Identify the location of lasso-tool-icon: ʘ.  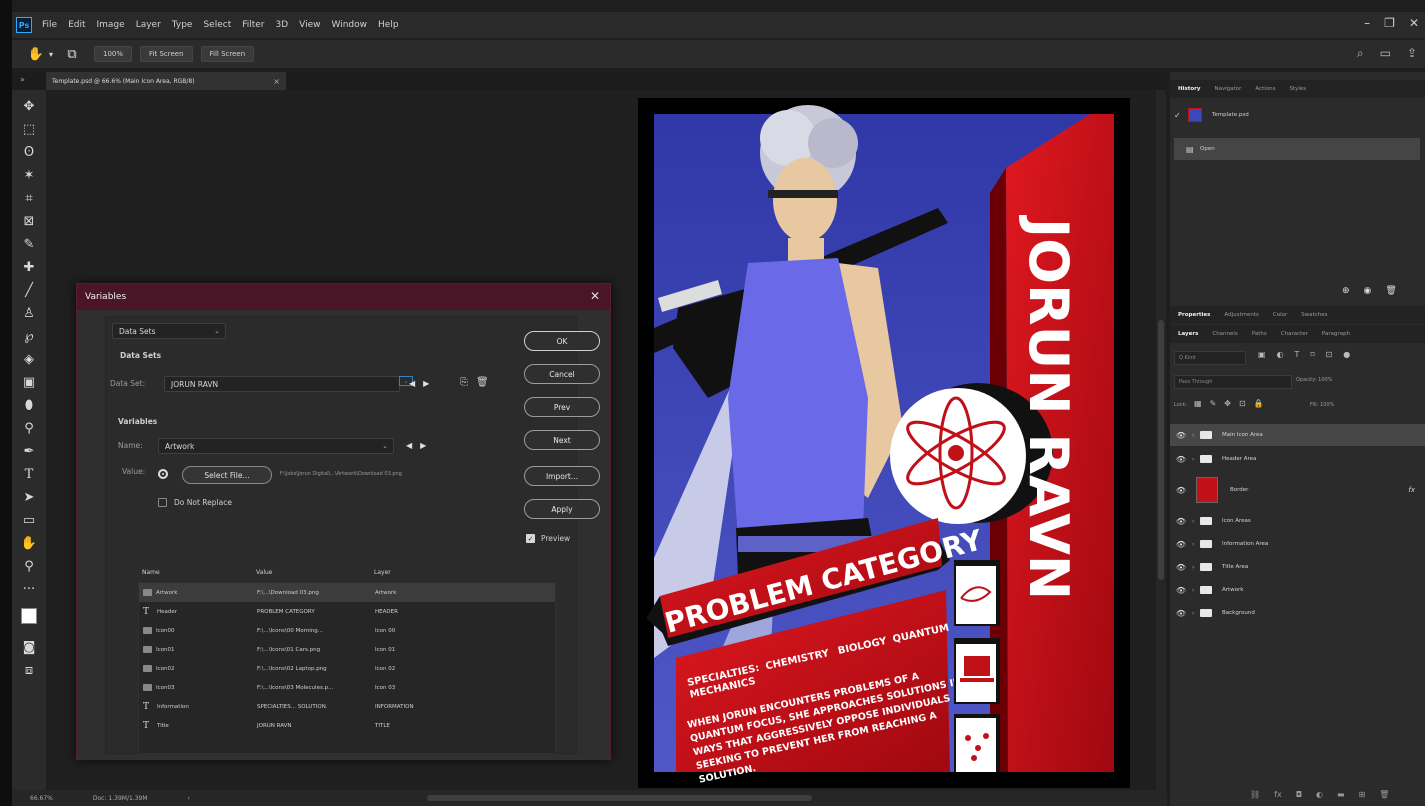
(29, 153).